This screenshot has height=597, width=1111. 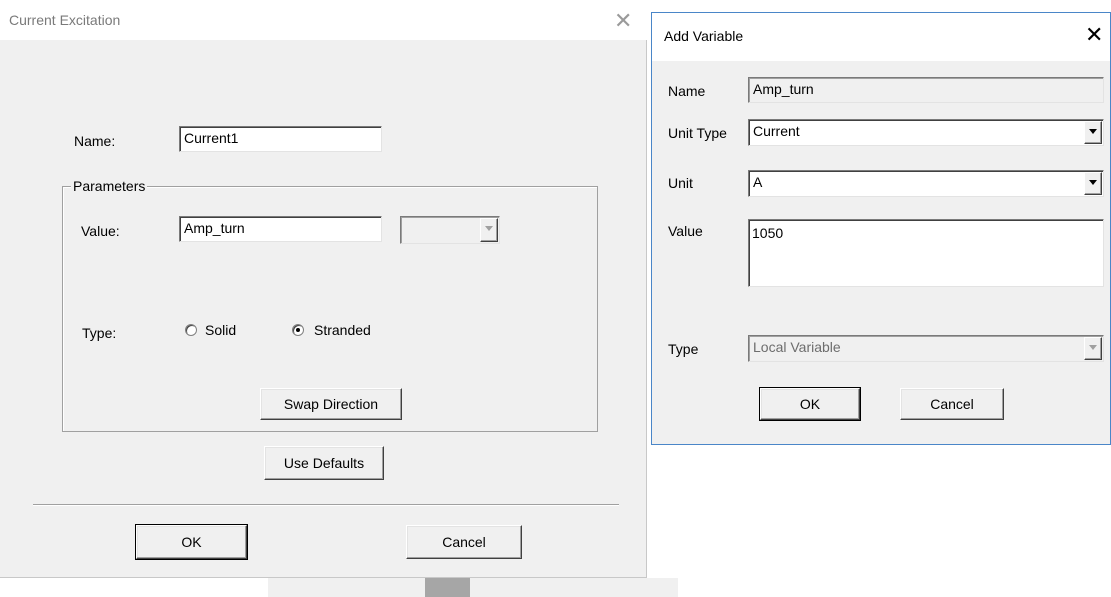 I want to click on parameters-group-label: Parameters, so click(x=109, y=186).